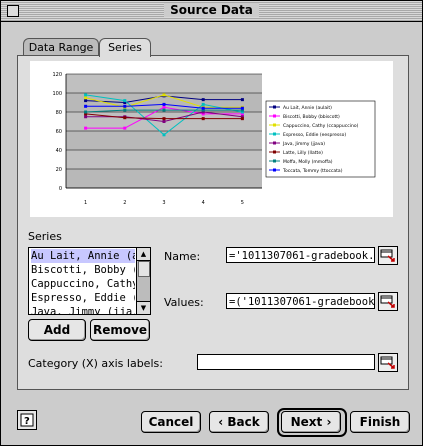  I want to click on y-tick-label: 120, so click(57, 75).